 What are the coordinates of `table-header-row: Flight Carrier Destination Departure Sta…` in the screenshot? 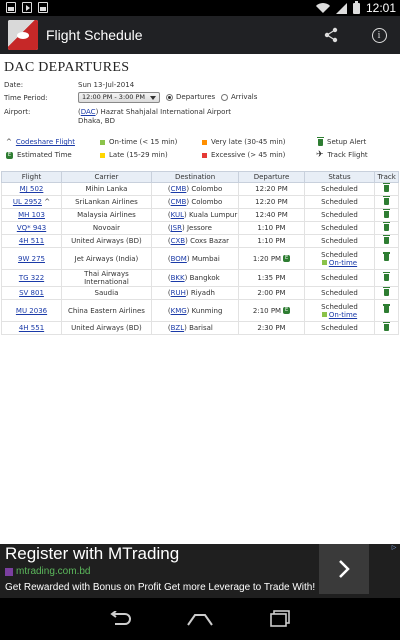 It's located at (199, 177).